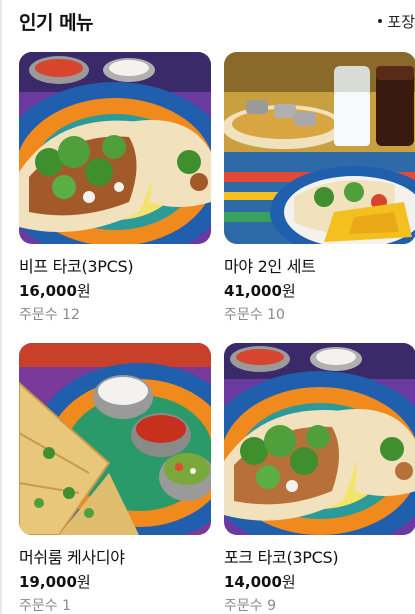 This screenshot has height=614, width=415. What do you see at coordinates (49, 315) in the screenshot?
I see `menu-item-order-count: 주문수 12` at bounding box center [49, 315].